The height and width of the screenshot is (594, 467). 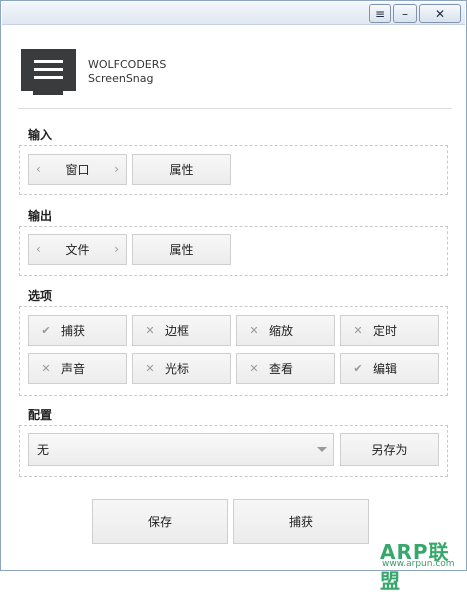 What do you see at coordinates (73, 369) in the screenshot?
I see `option-label: 声音` at bounding box center [73, 369].